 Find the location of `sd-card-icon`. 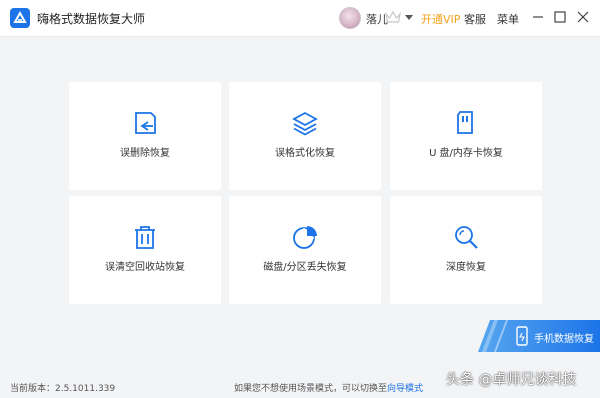

sd-card-icon is located at coordinates (465, 122).